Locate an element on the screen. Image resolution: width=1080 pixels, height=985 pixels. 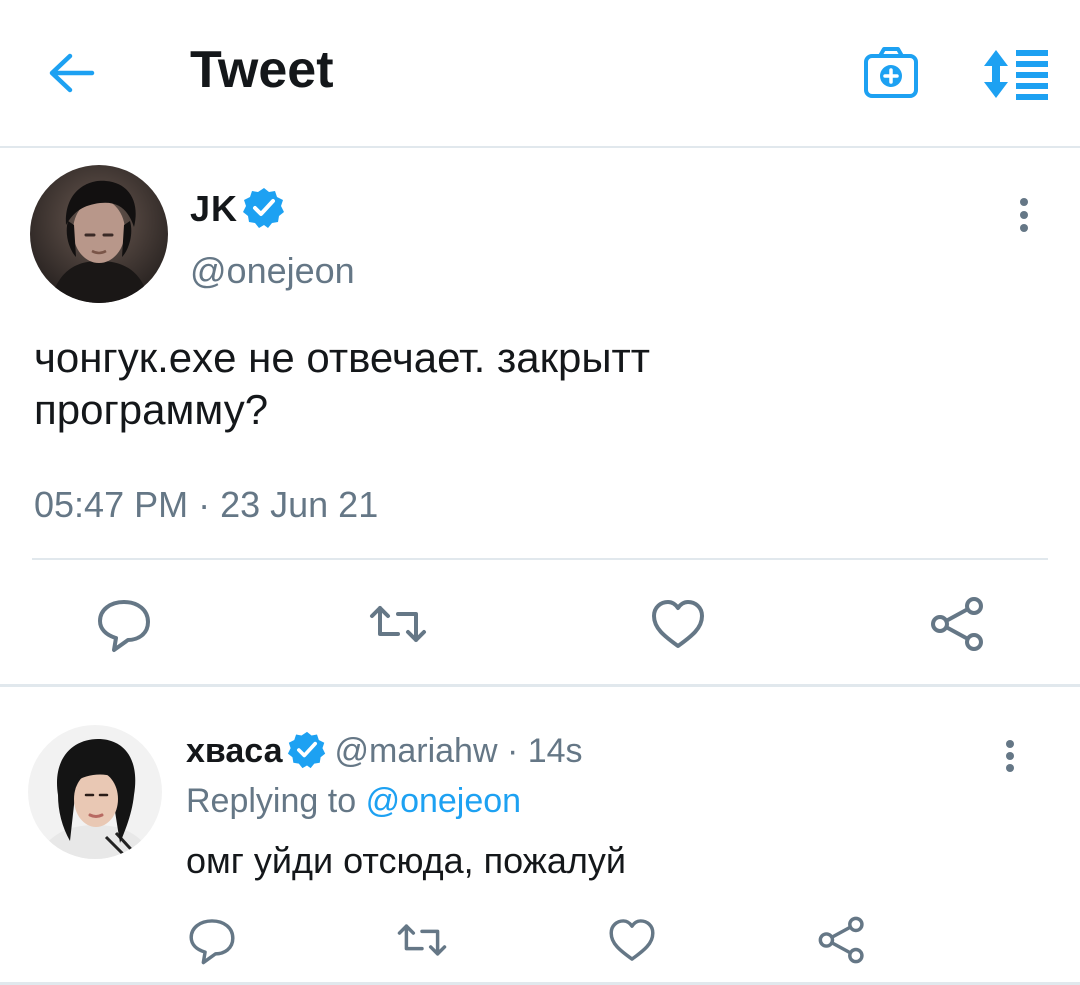
replying-to-link: @onejeon is located at coordinates (444, 801).